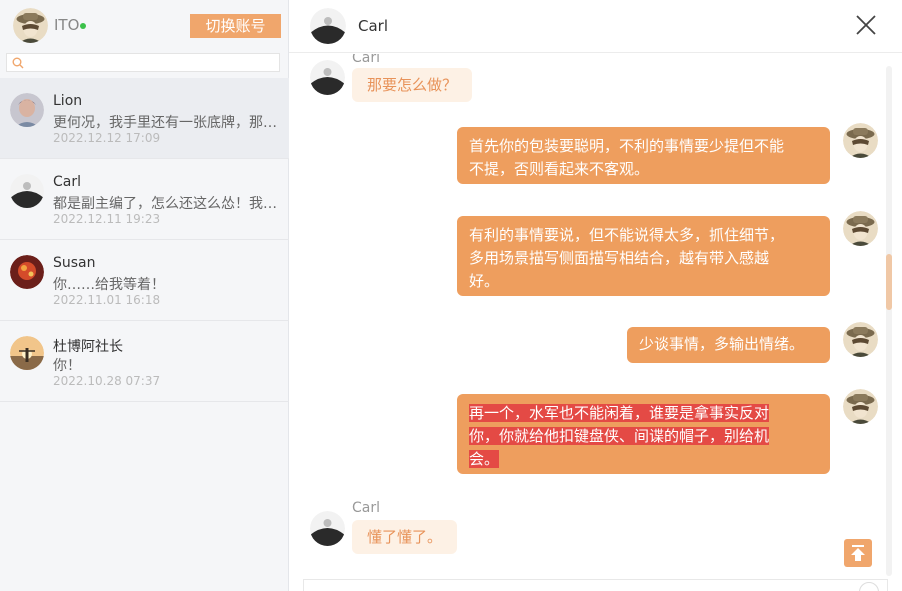 Image resolution: width=902 pixels, height=591 pixels. Describe the element at coordinates (107, 381) in the screenshot. I see `conversation-time: 2022.10.28 07:37` at that location.